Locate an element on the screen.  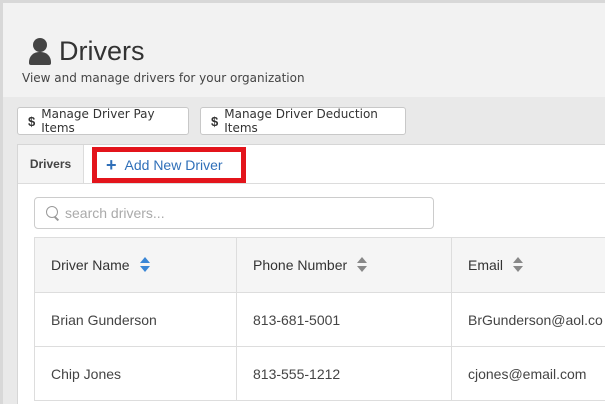
tab-drivers: Drivers is located at coordinates (51, 164).